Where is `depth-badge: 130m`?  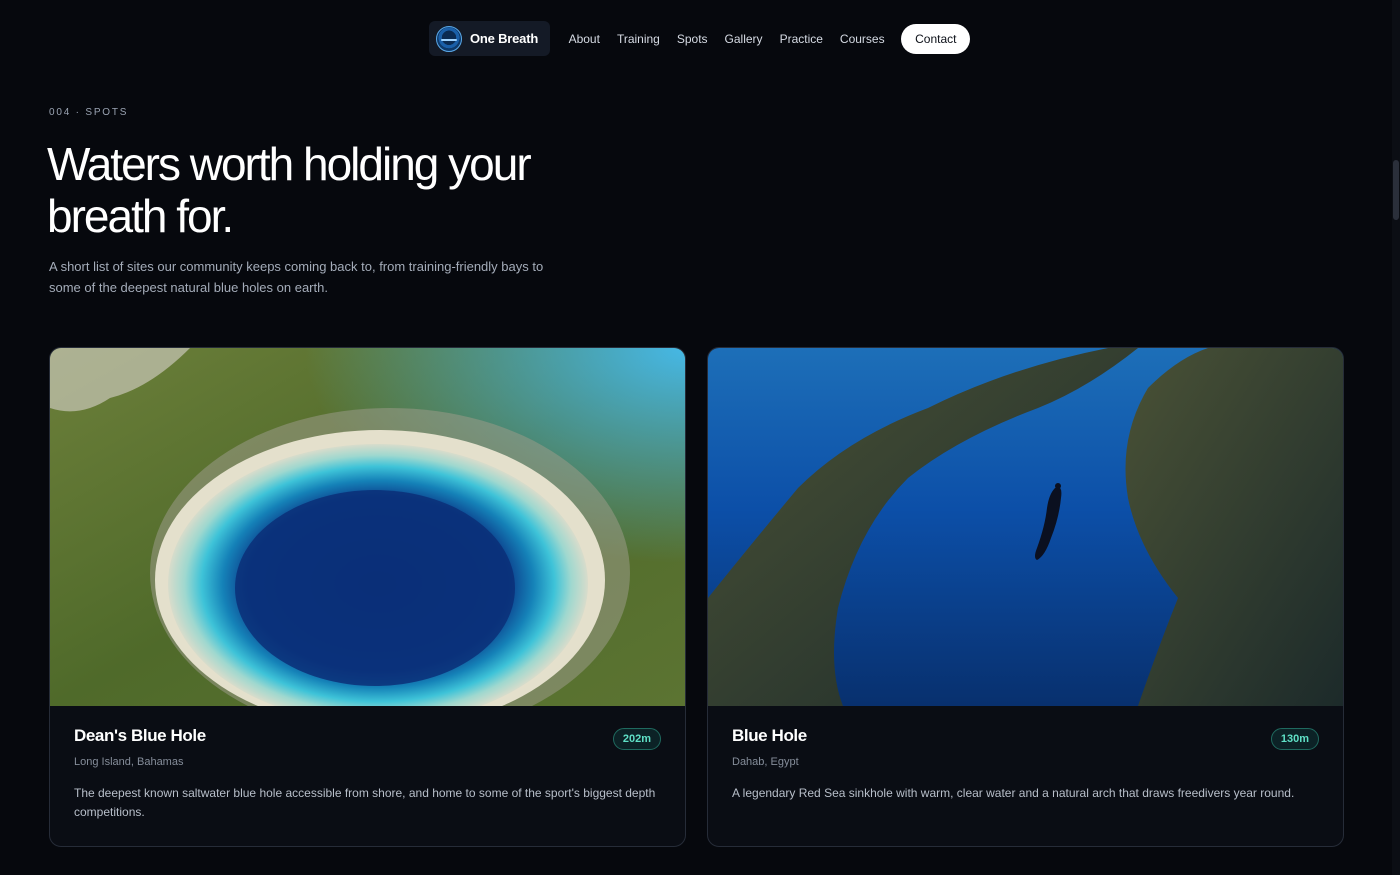
depth-badge: 130m is located at coordinates (1294, 739).